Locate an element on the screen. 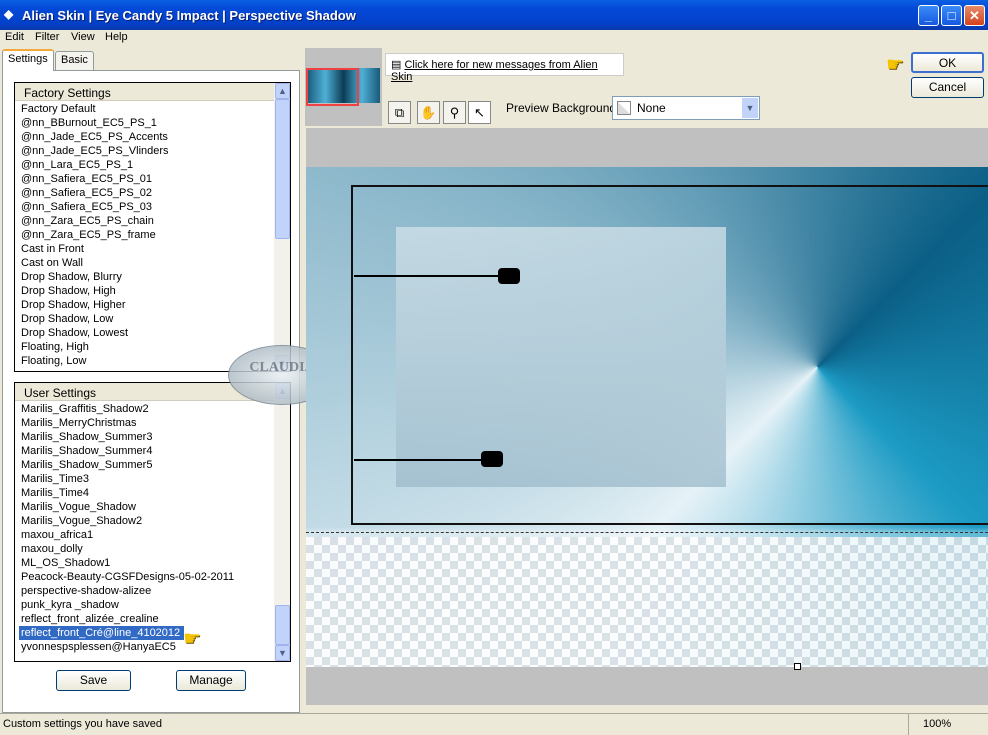 The height and width of the screenshot is (735, 988). list-item: Marilis_Time4 is located at coordinates (152, 493).